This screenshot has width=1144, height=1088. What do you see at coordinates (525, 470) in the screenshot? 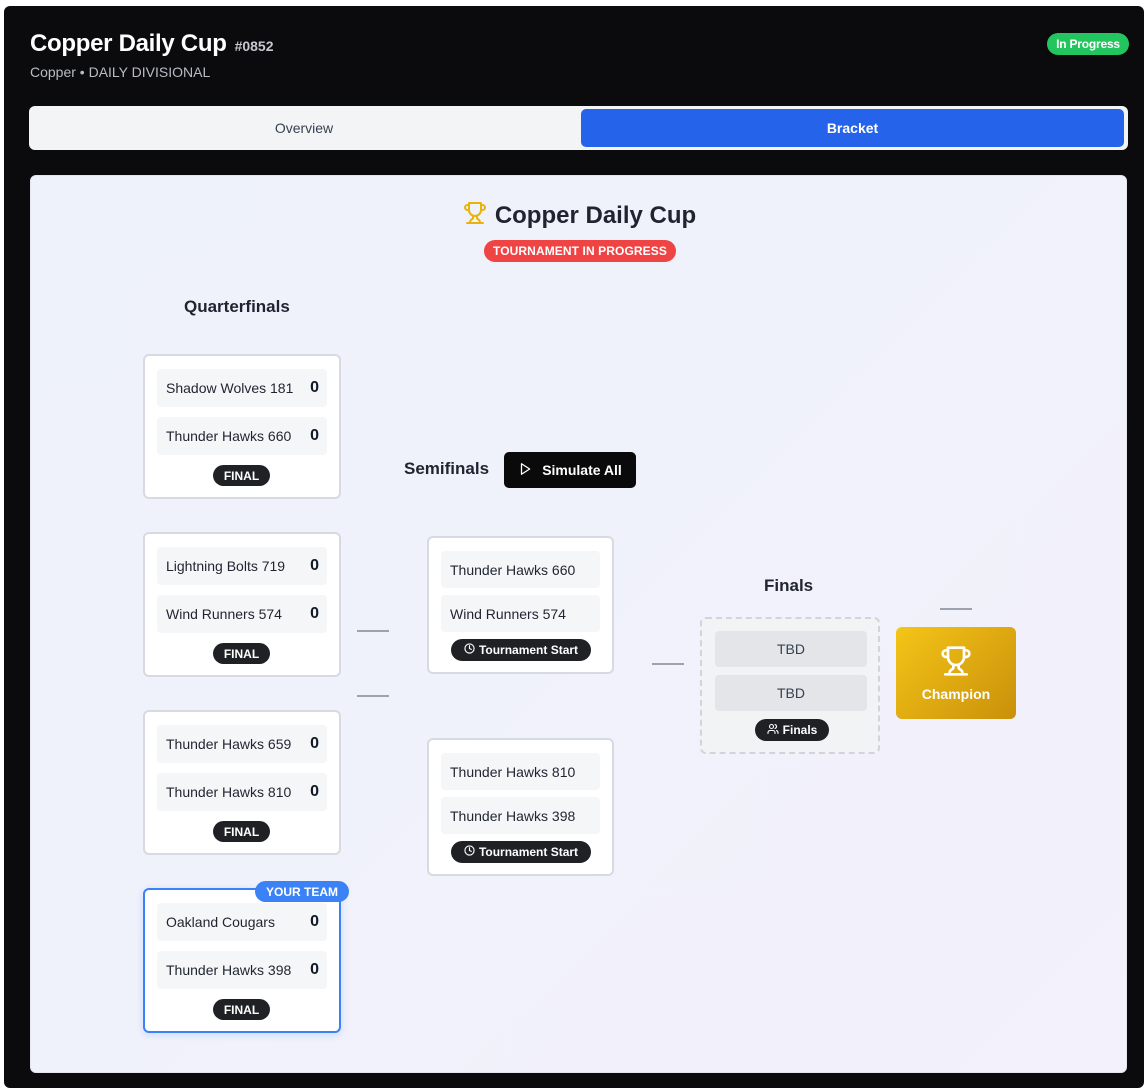
I see `play-icon` at bounding box center [525, 470].